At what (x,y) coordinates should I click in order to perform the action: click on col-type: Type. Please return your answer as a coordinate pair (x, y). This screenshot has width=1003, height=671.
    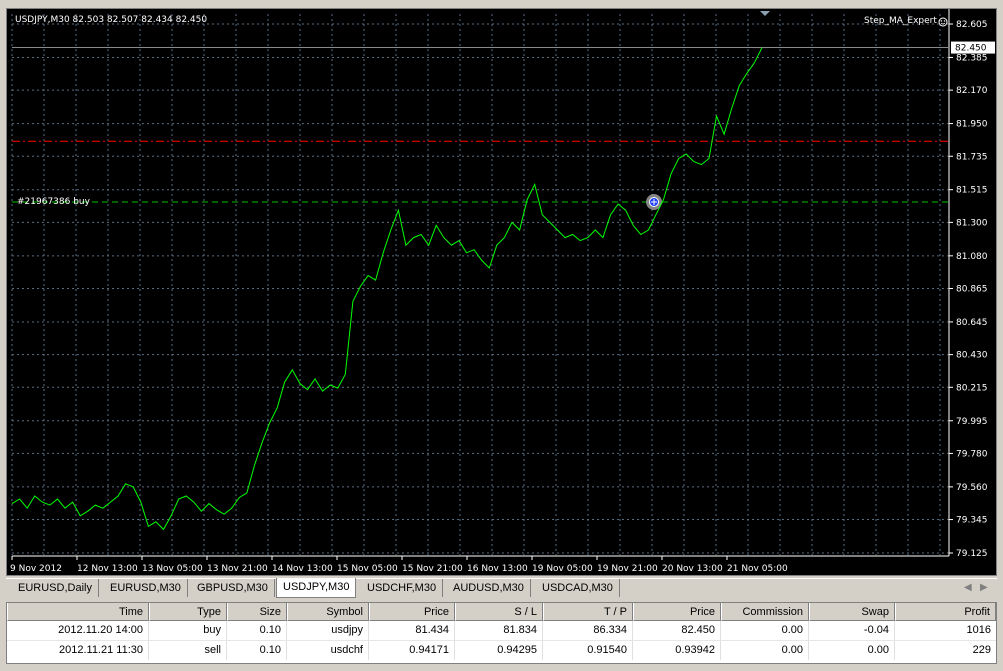
    Looking at the image, I should click on (188, 612).